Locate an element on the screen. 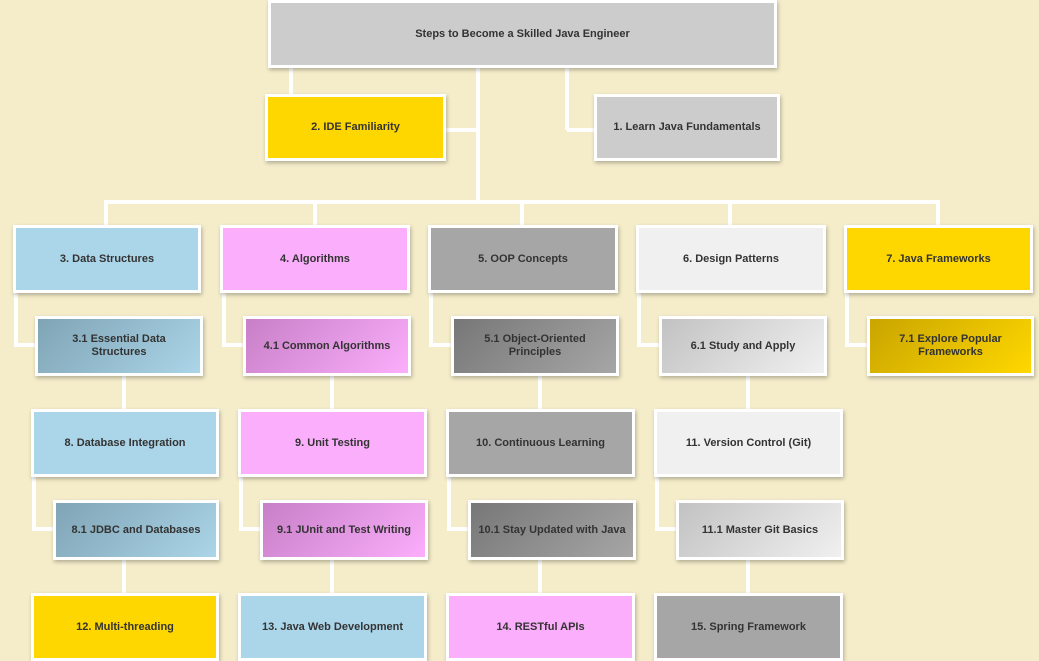 The image size is (1039, 661). node-unit-testing: 9. Unit Testing is located at coordinates (332, 443).